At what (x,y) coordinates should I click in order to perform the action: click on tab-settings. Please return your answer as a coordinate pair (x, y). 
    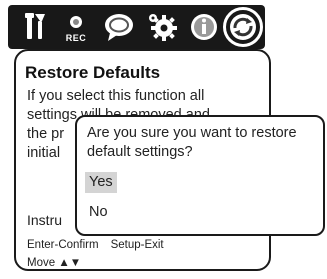
    Looking at the image, I should click on (162, 27).